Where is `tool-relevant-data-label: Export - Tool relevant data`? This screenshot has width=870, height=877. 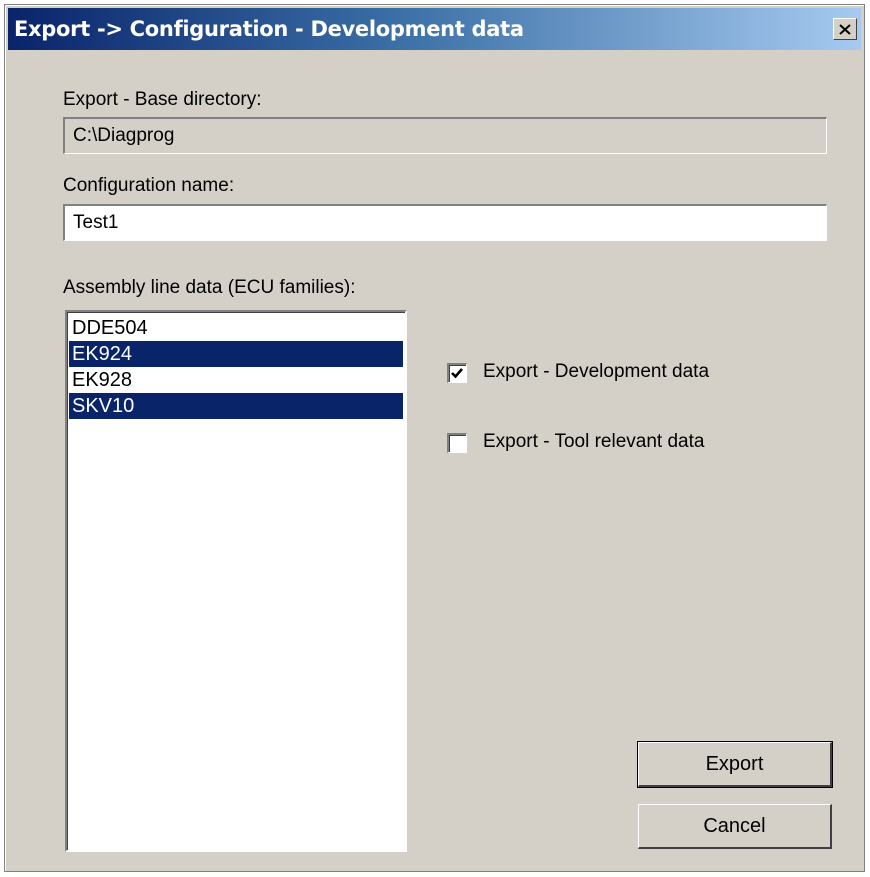 tool-relevant-data-label: Export - Tool relevant data is located at coordinates (593, 442).